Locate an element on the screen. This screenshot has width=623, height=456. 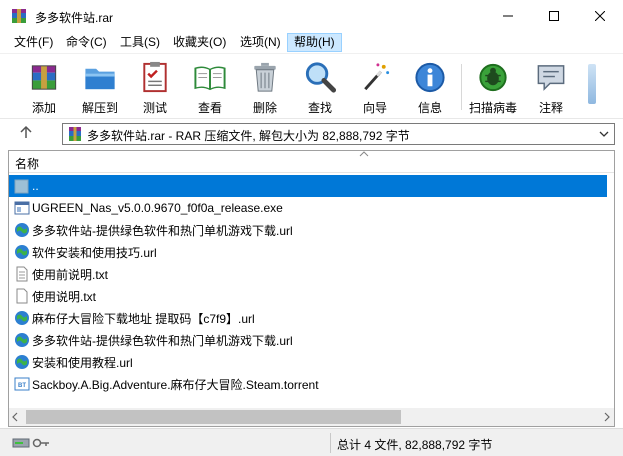
view-label: 查看 is located at coordinates (209, 108).